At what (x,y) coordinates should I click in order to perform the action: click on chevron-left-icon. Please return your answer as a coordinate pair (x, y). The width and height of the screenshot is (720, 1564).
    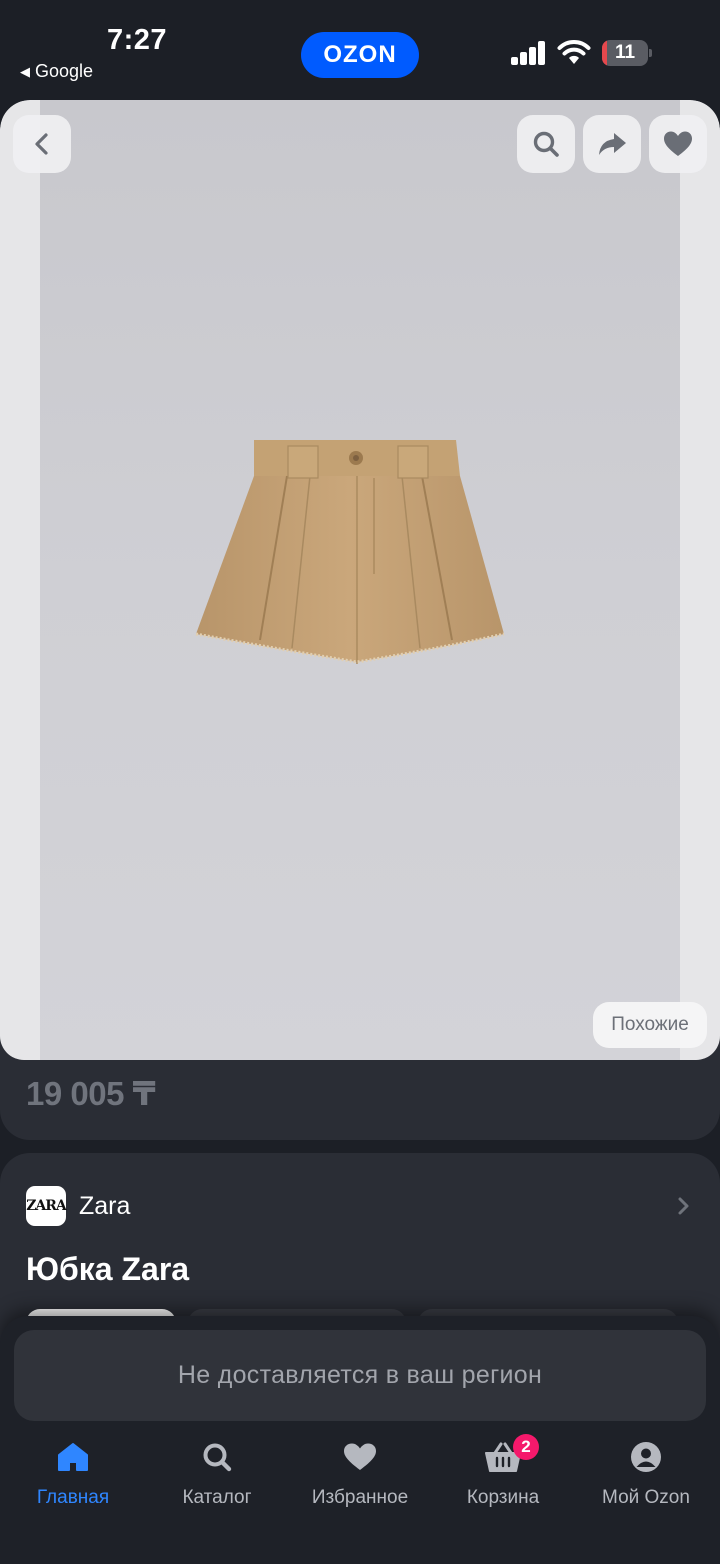
    Looking at the image, I should click on (41, 144).